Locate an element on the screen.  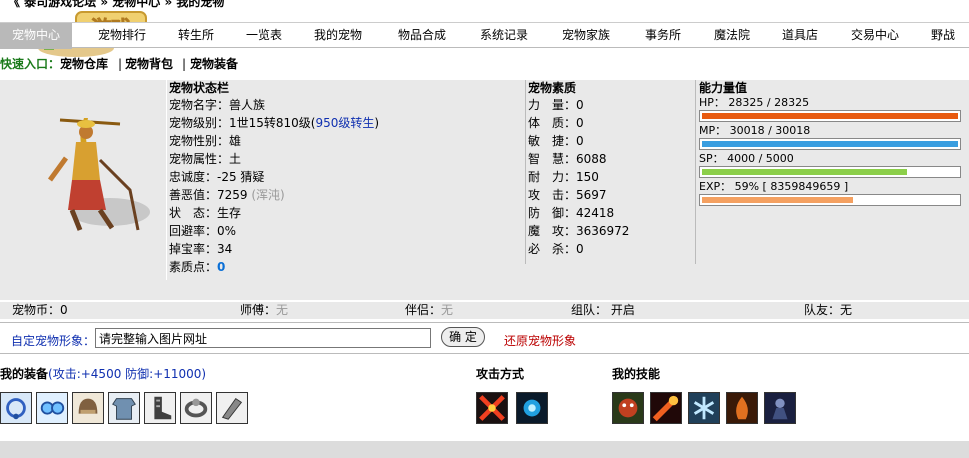
gauntlet-icon is located at coordinates (232, 408).